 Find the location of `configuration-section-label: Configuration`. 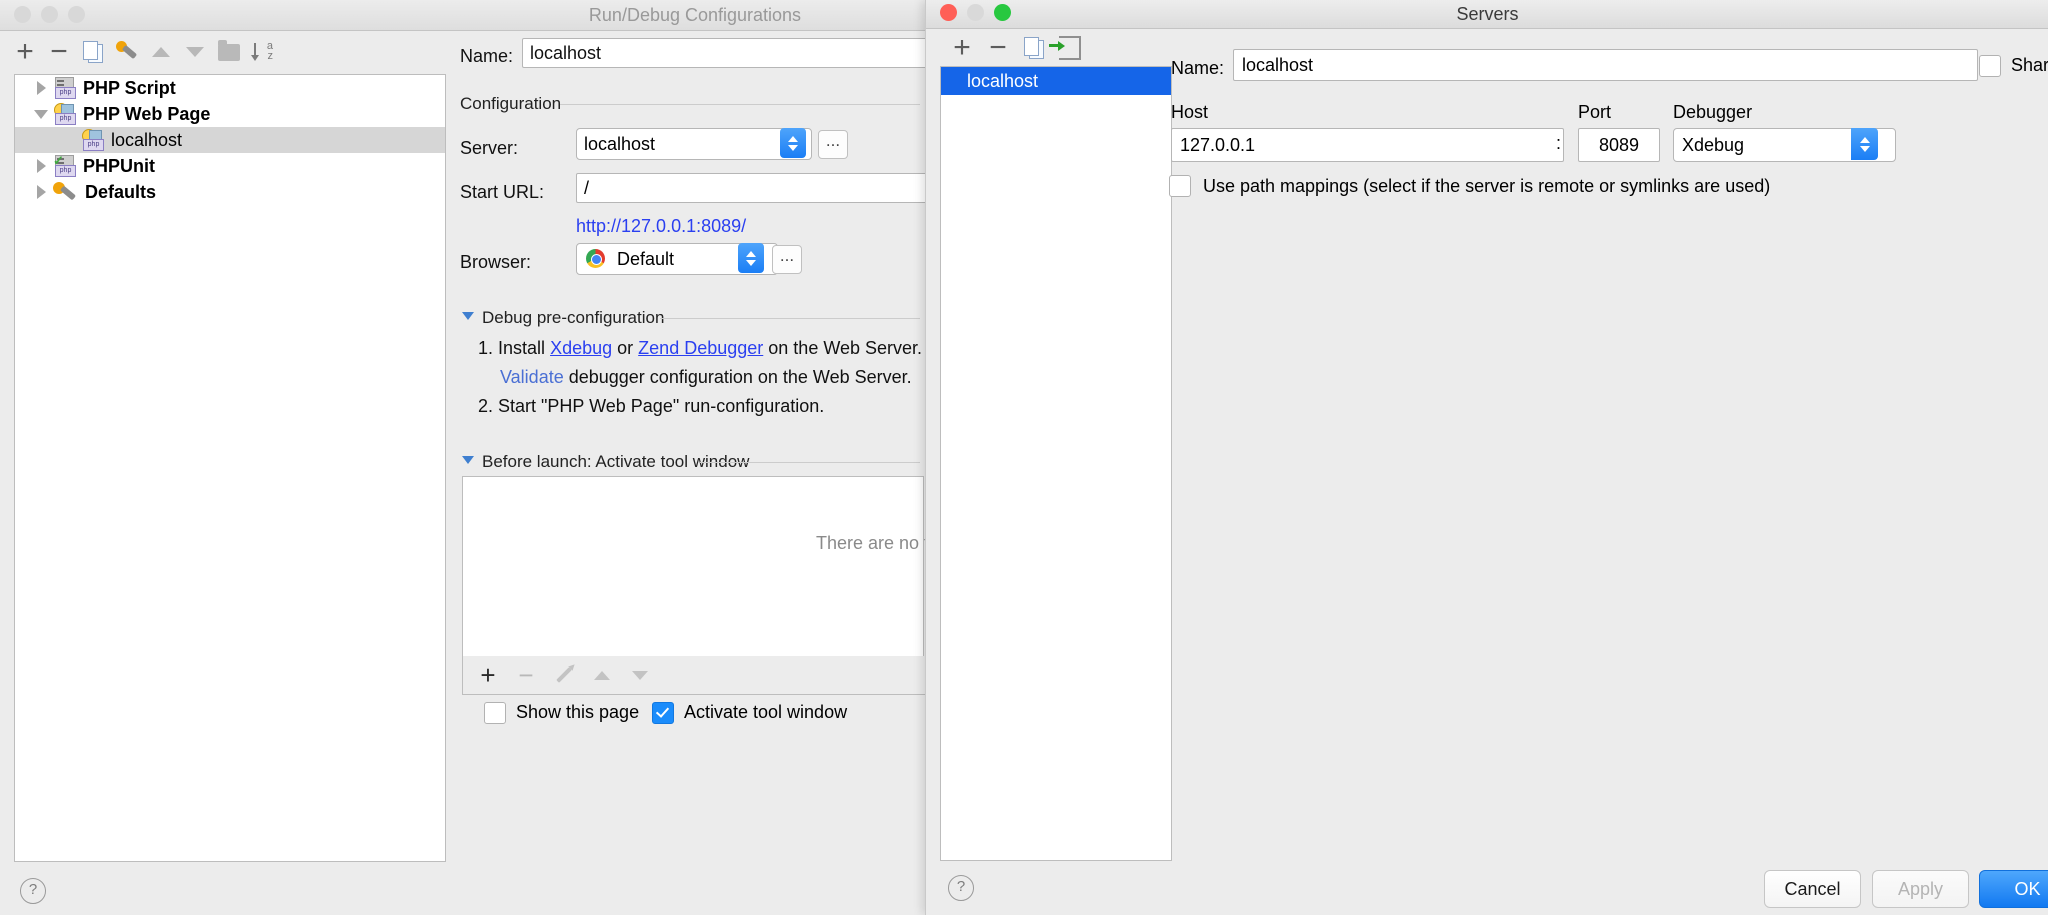

configuration-section-label: Configuration is located at coordinates (511, 103).